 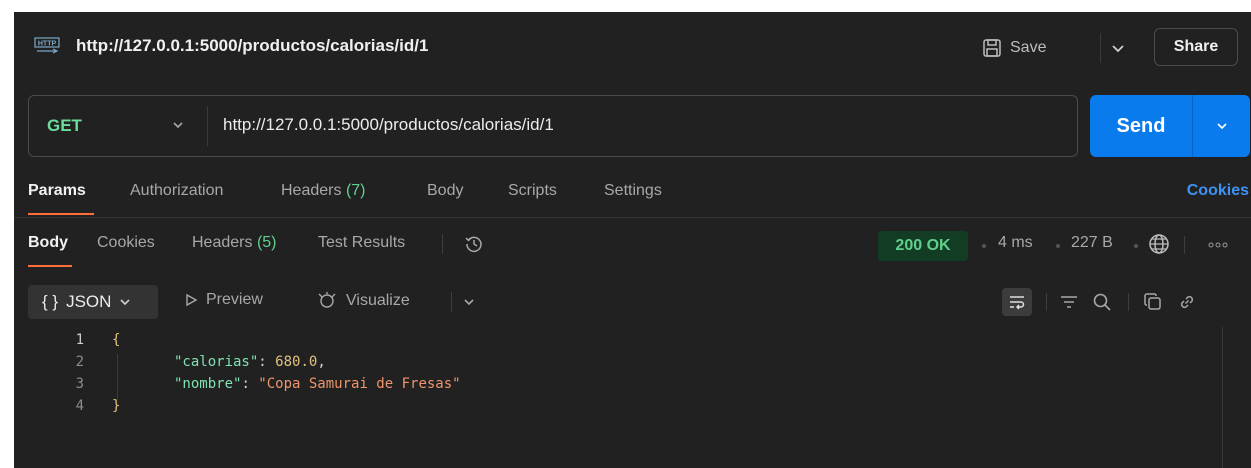 What do you see at coordinates (116, 406) in the screenshot?
I see `code-text: }` at bounding box center [116, 406].